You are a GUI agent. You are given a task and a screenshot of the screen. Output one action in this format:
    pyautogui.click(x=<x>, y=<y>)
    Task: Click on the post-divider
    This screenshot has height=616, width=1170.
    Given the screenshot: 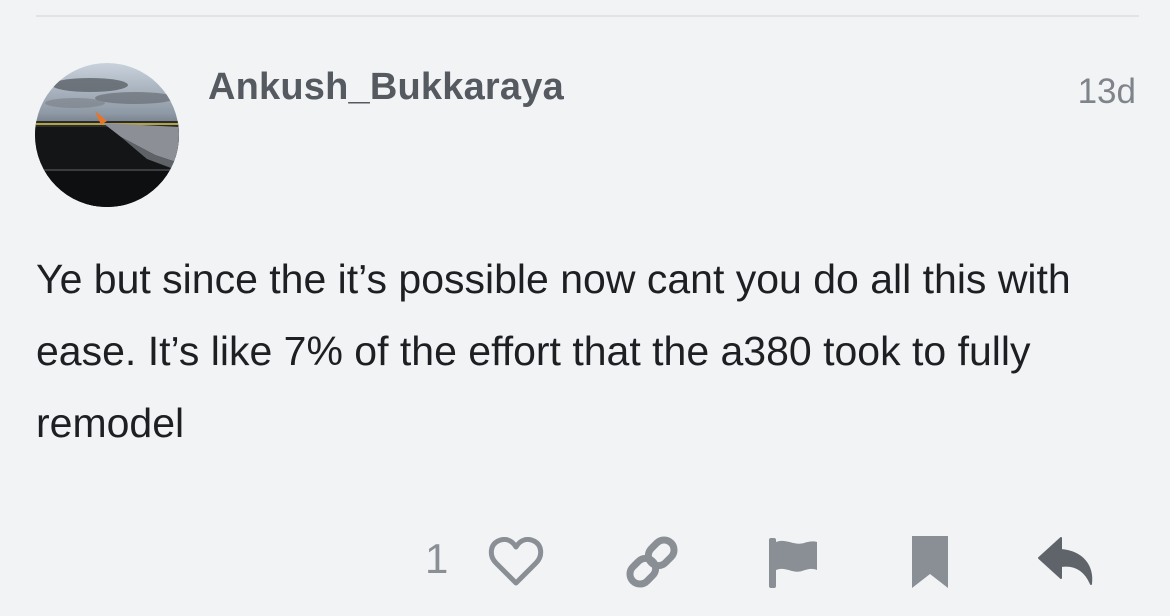 What is the action you would take?
    pyautogui.click(x=587, y=16)
    